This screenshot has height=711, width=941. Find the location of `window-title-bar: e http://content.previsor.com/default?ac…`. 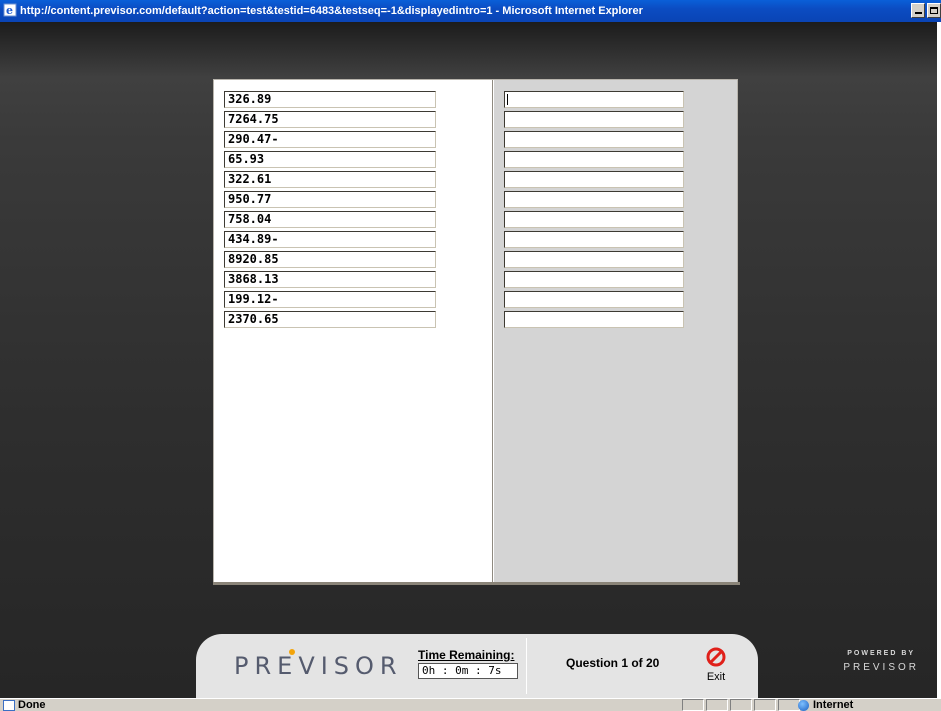

window-title-bar: e http://content.previsor.com/default?ac… is located at coordinates (470, 11).